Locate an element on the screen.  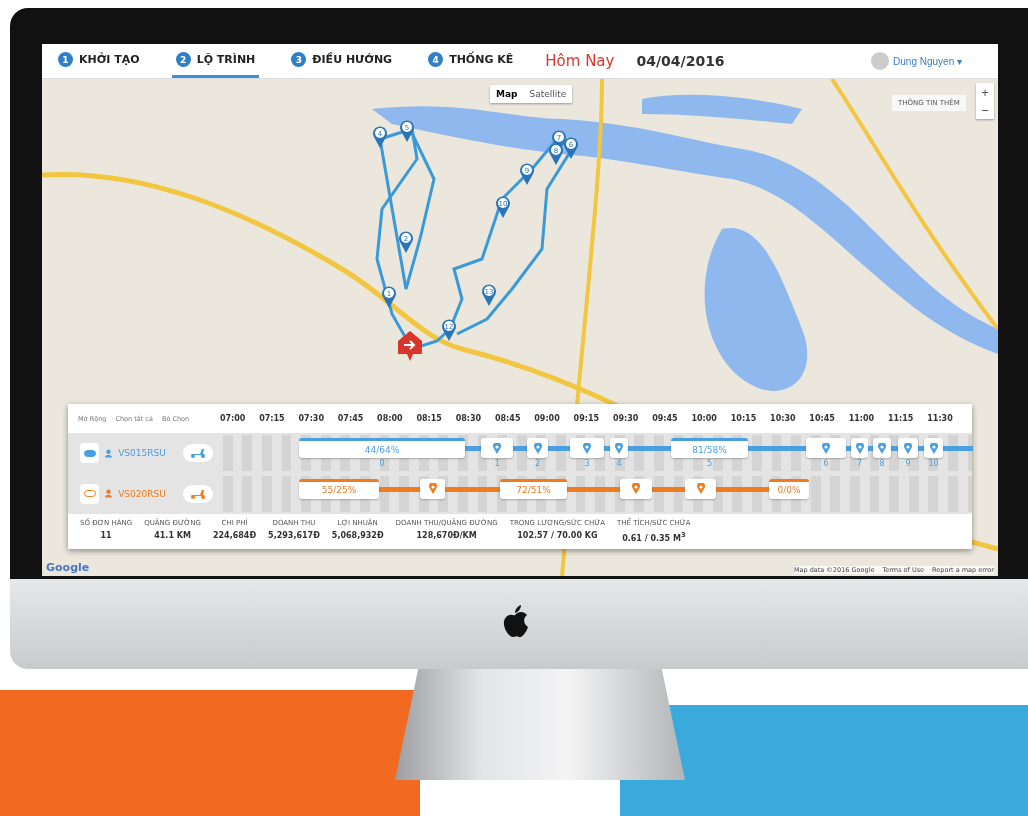
stop-number: 3 is located at coordinates (587, 464).